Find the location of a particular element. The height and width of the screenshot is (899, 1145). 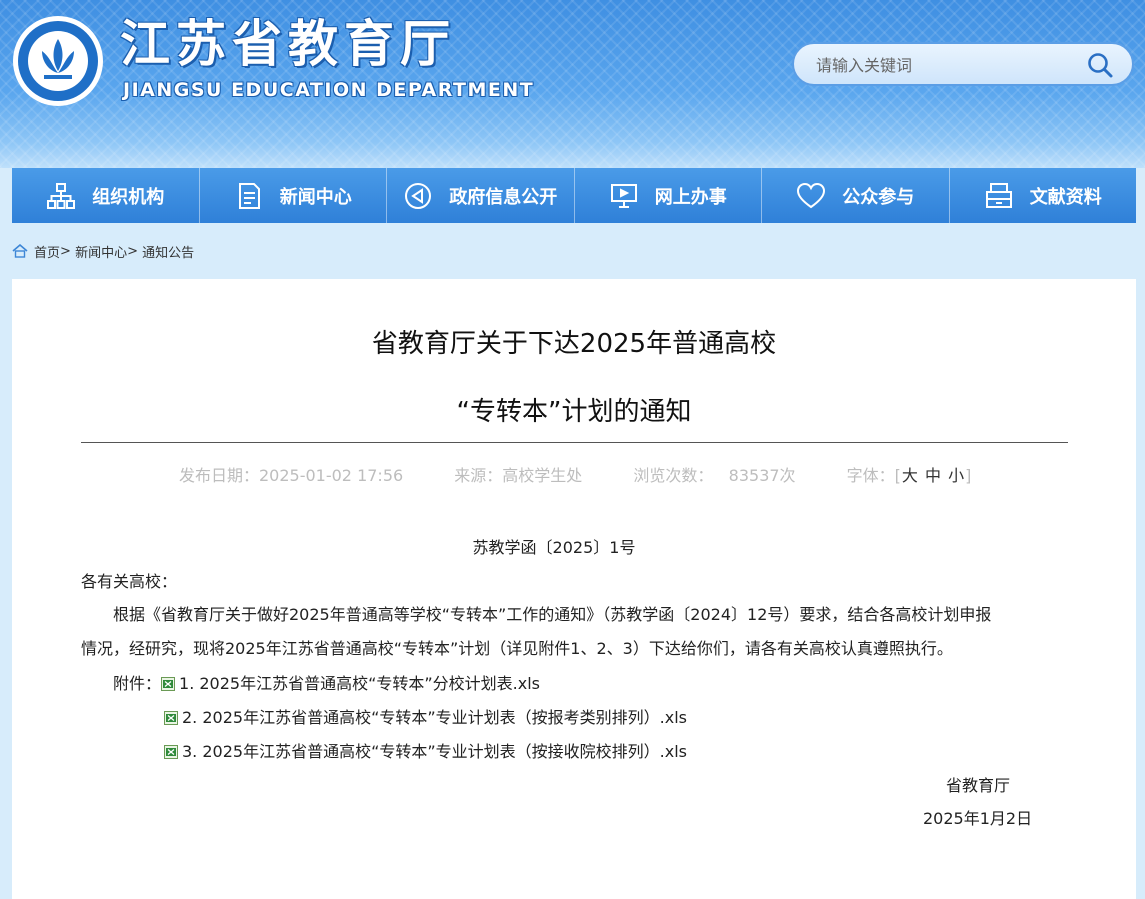

attachment-link: 1. 2025年江苏省普通高校“专转本”分校计划表.xls is located at coordinates (359, 684).